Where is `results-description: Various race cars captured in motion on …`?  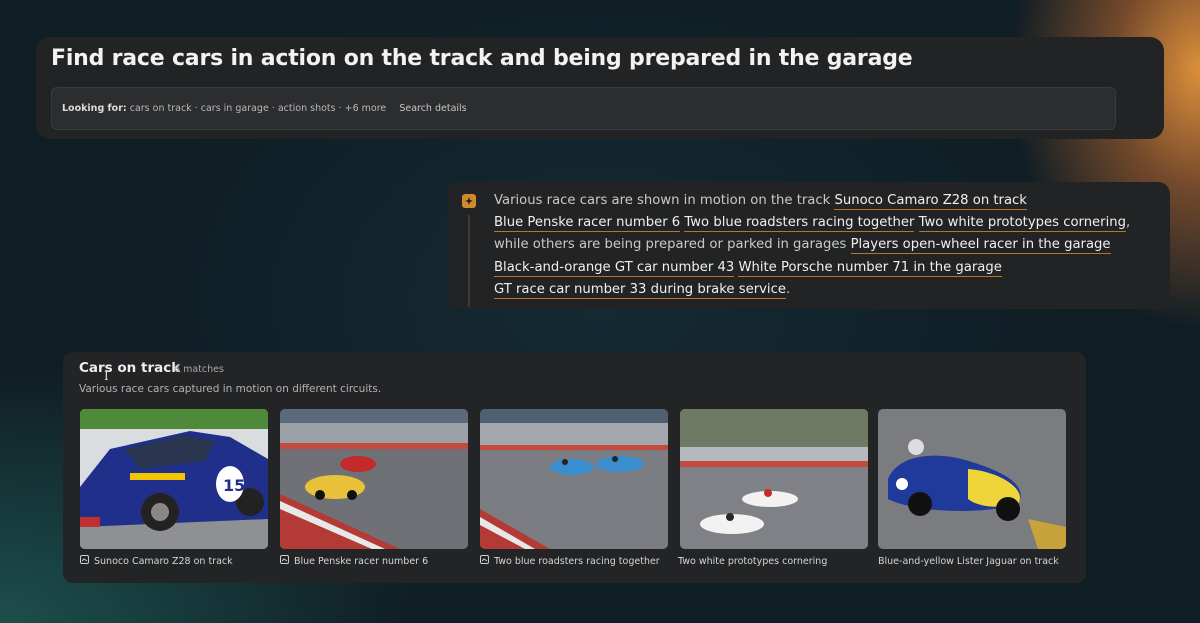
results-description: Various race cars captured in motion on … is located at coordinates (230, 389).